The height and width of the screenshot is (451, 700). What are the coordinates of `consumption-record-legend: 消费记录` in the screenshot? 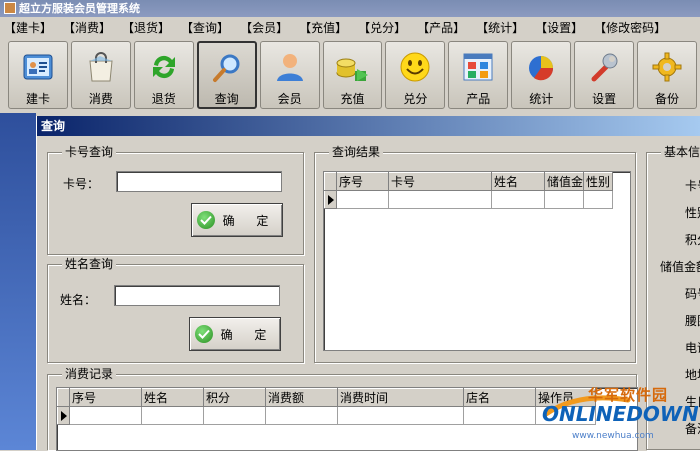 It's located at (89, 374).